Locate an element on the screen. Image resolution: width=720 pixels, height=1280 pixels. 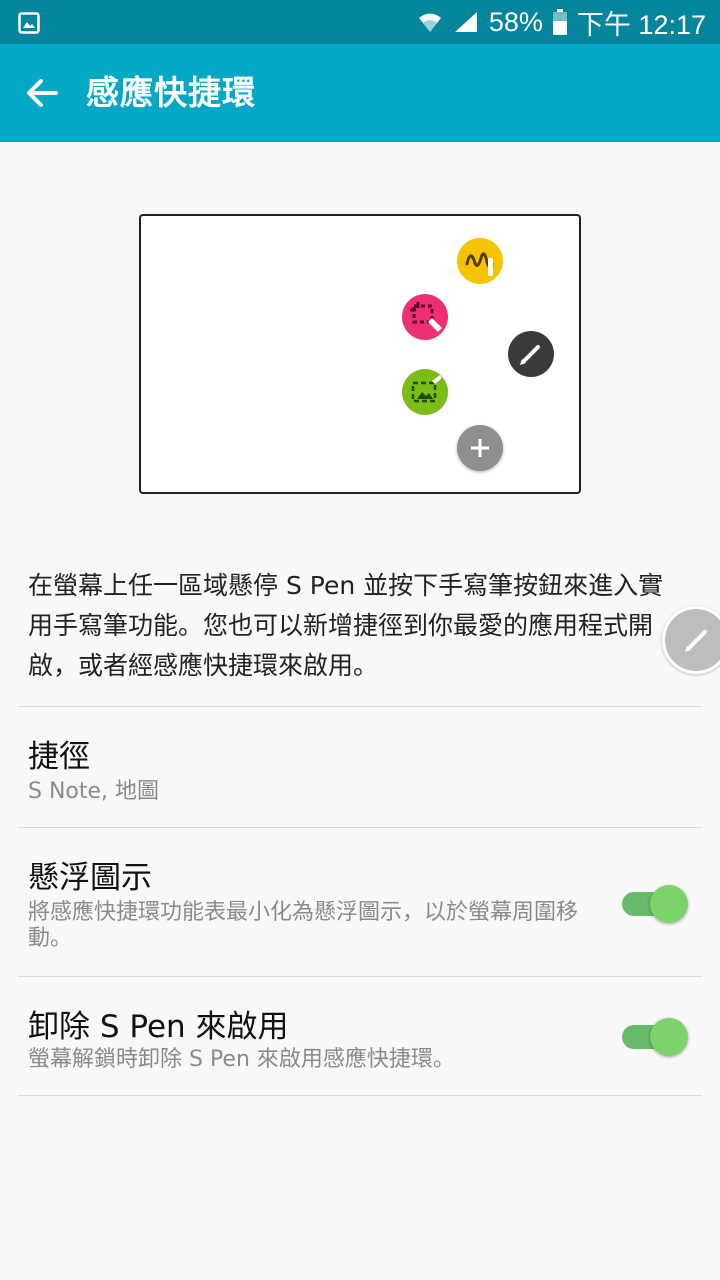
arrow-back-icon is located at coordinates (42, 93).